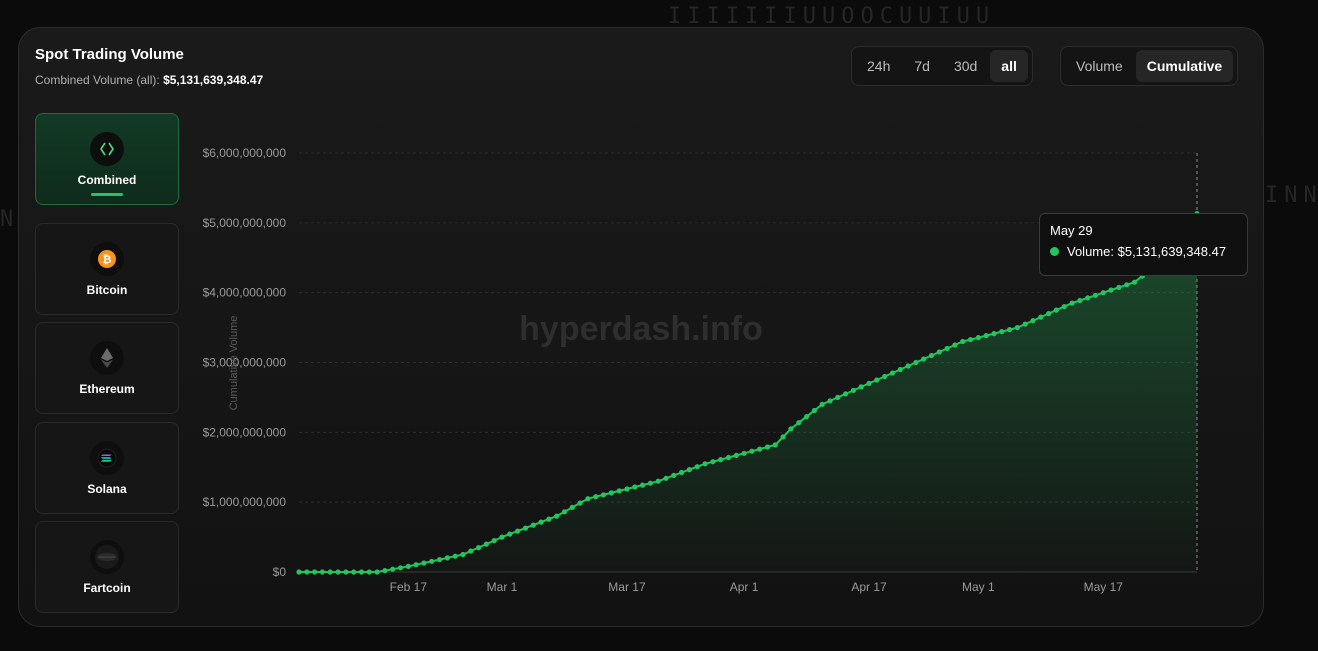  What do you see at coordinates (502, 587) in the screenshot?
I see `x-tick-label: Mar 1` at bounding box center [502, 587].